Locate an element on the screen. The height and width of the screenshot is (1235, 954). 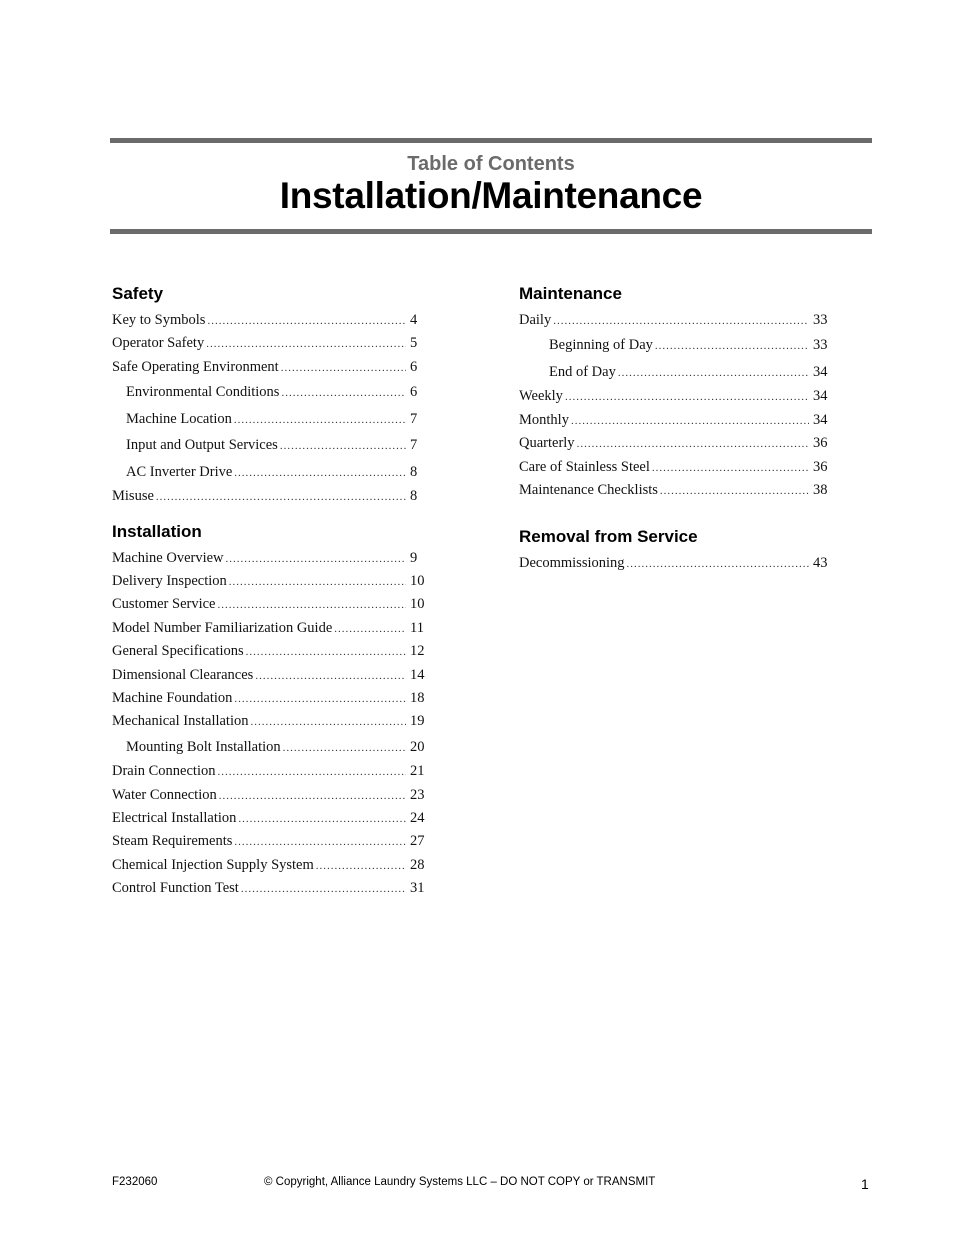
toc-entry-label: Drain Connection is located at coordinates (164, 771).